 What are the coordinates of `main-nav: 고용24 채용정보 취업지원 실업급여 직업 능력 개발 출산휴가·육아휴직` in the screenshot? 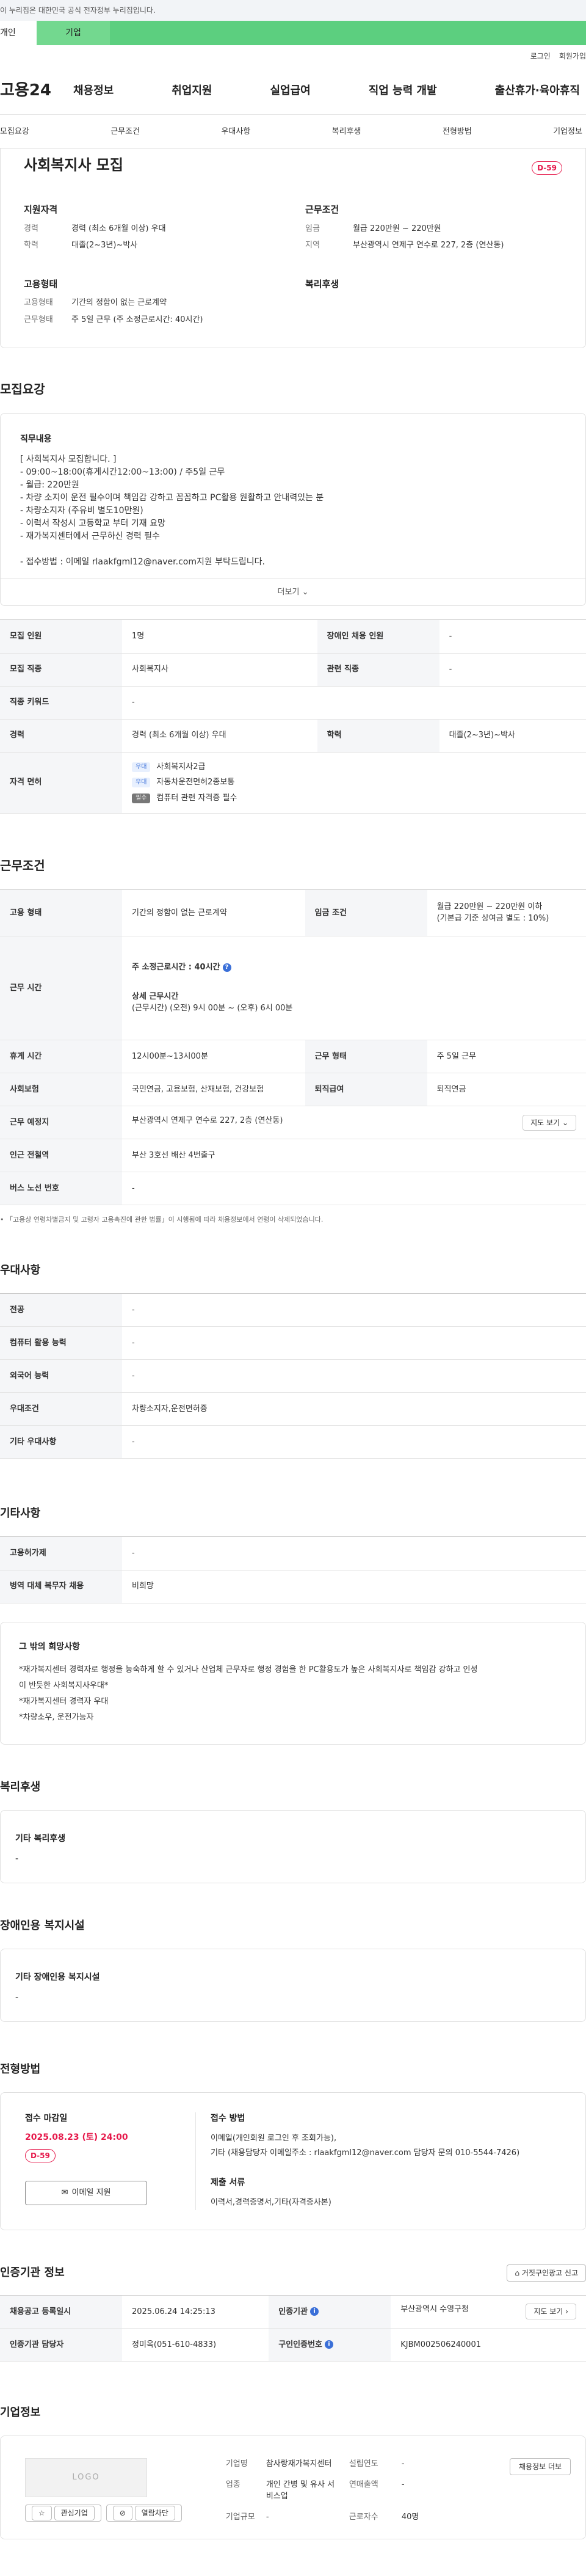 It's located at (293, 91).